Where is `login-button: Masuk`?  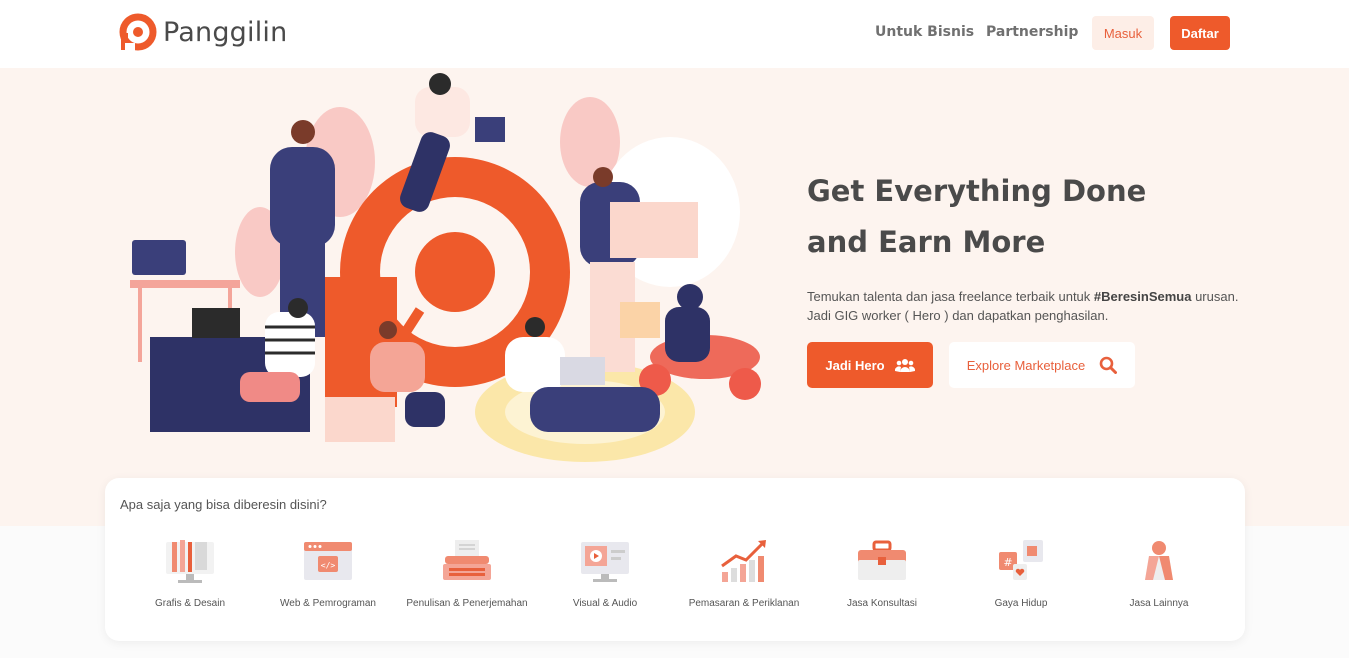 login-button: Masuk is located at coordinates (1123, 33).